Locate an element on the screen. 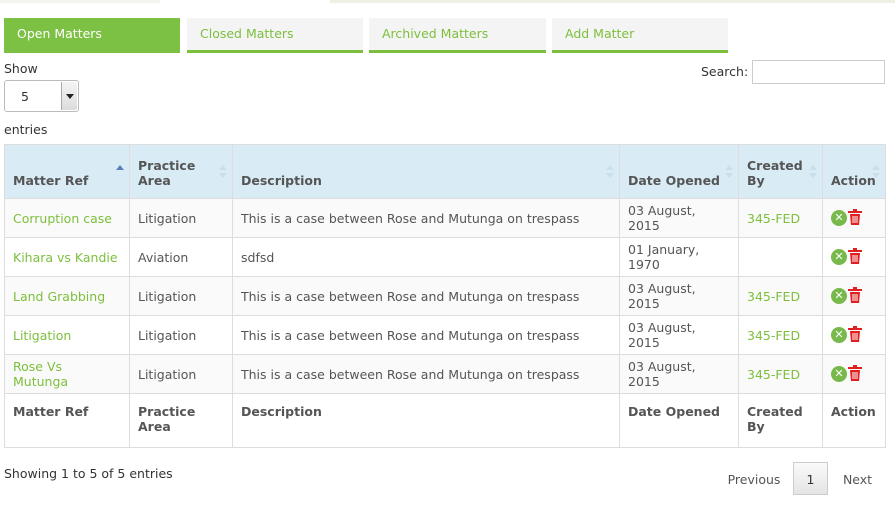 The image size is (895, 505). footer-header-created-by: Created By is located at coordinates (780, 420).